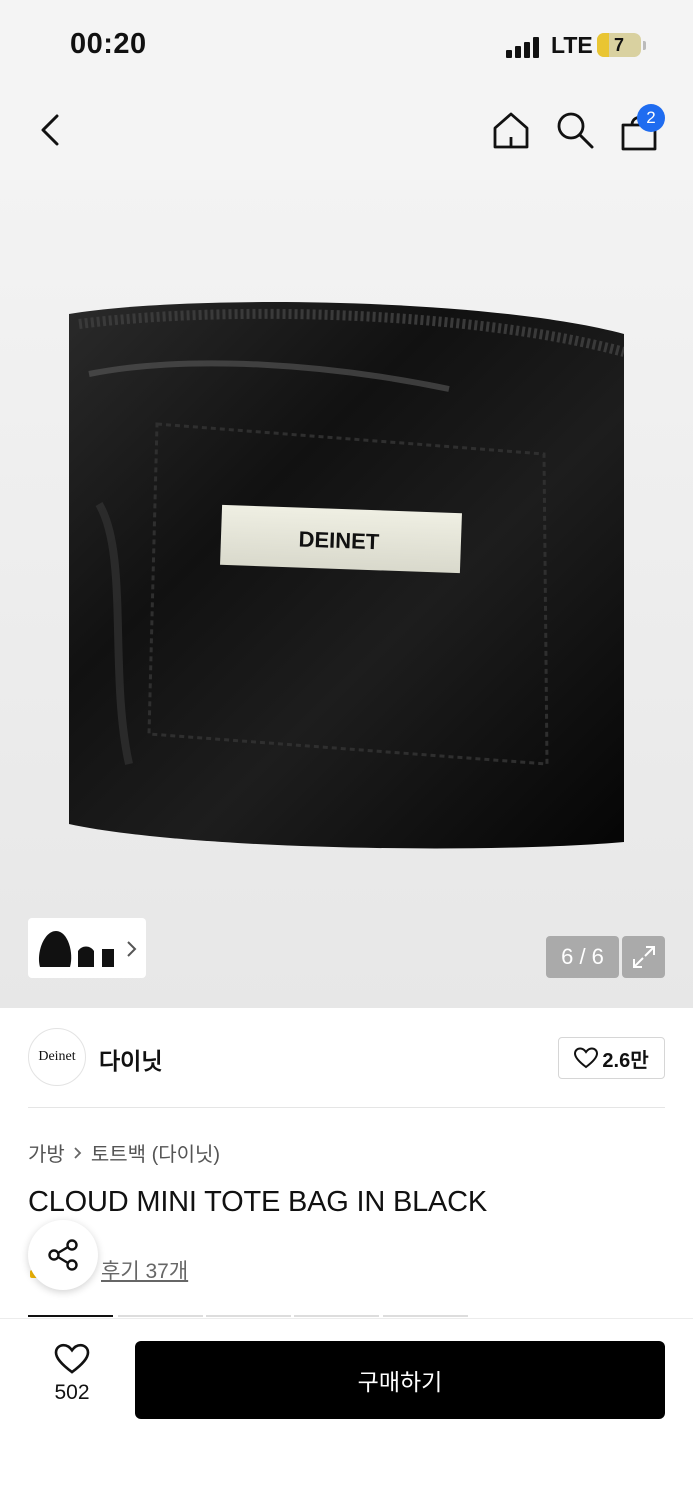 This screenshot has height=1500, width=693. Describe the element at coordinates (346, 1107) in the screenshot. I see `divider` at that location.